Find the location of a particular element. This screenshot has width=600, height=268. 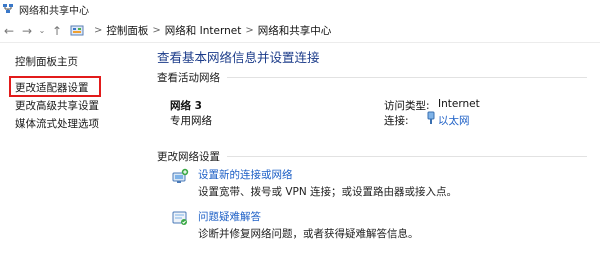

breadcrumb-network-sharing-center: 网络和共享中心 is located at coordinates (295, 30).